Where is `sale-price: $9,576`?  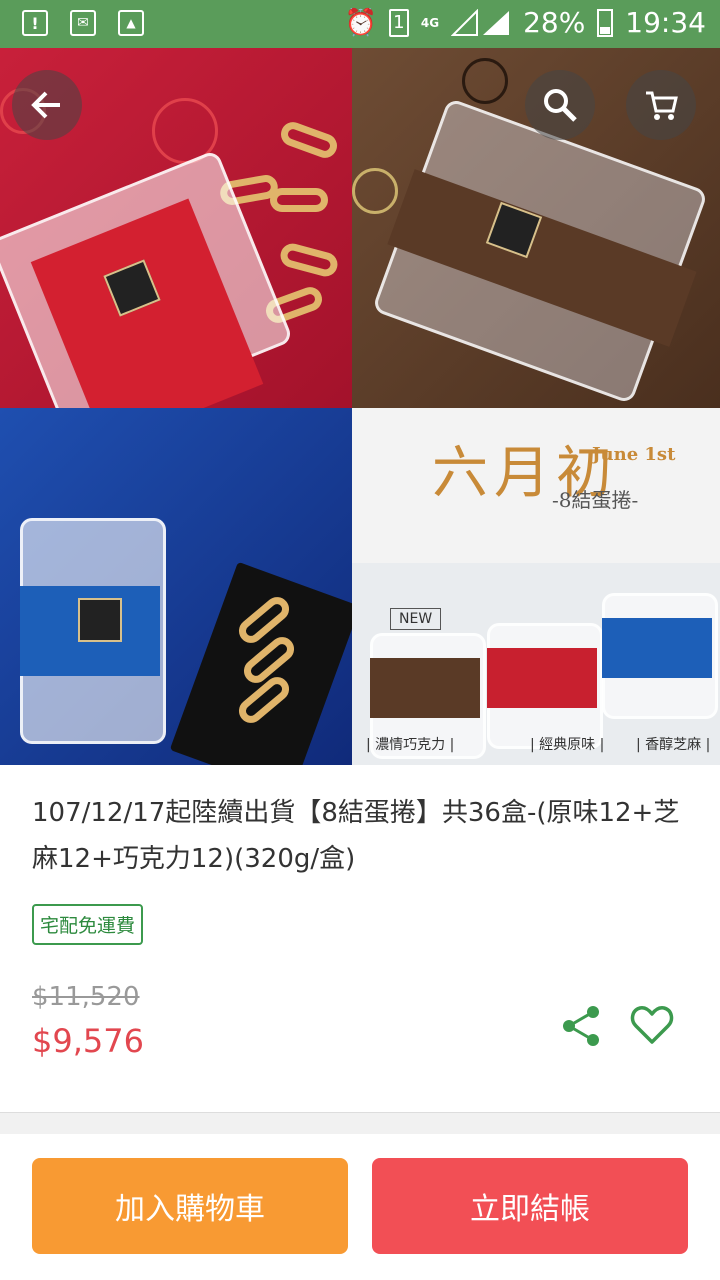 sale-price: $9,576 is located at coordinates (88, 1041).